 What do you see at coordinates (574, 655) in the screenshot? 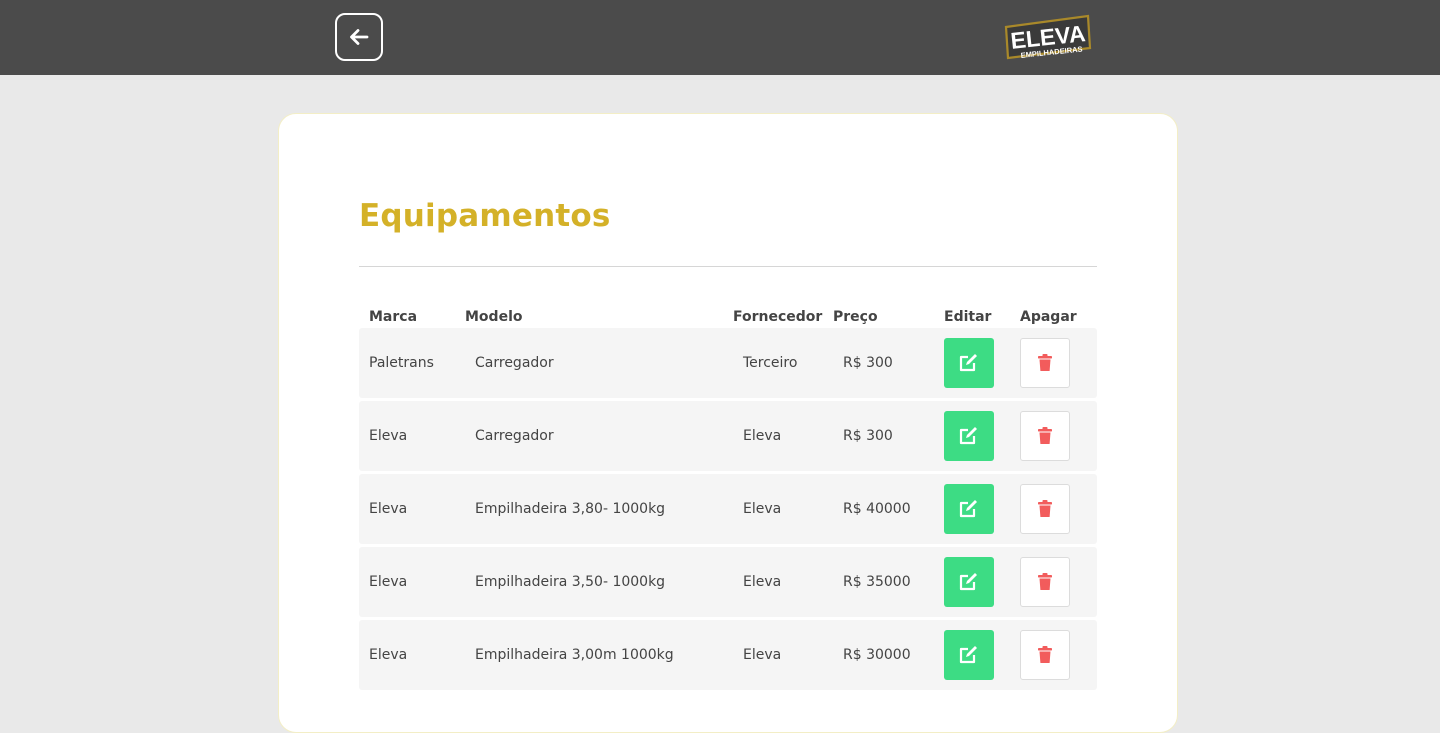
I see `cell-model: Empilhadeira 3,00m 1000kg` at bounding box center [574, 655].